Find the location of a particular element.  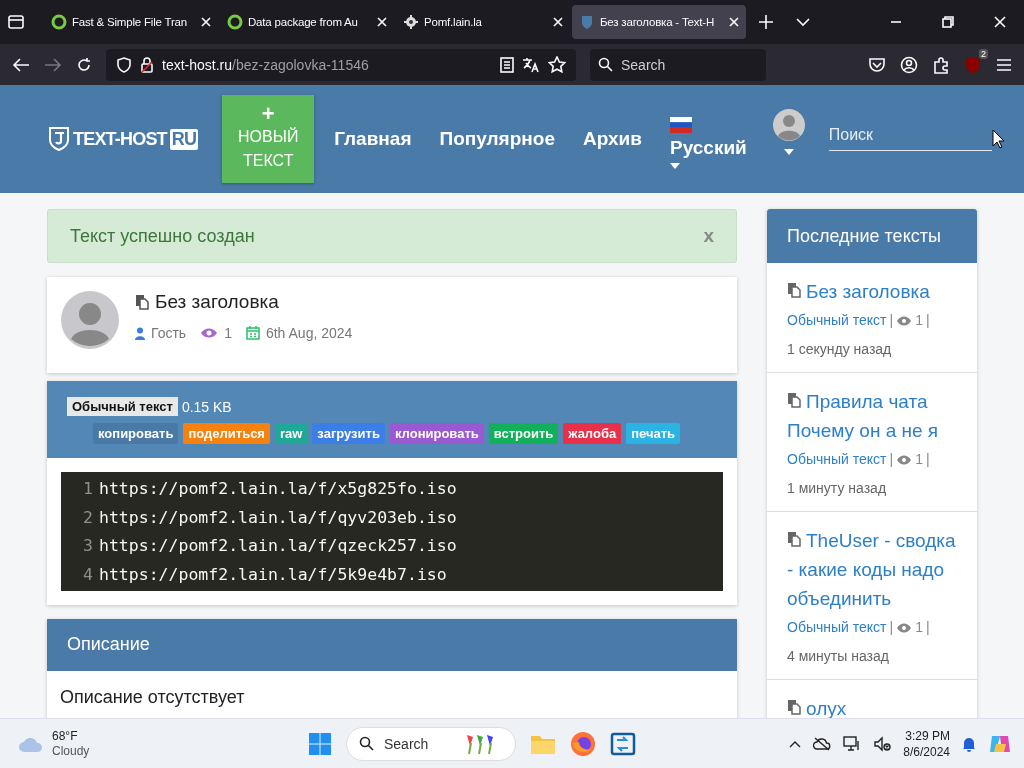

cloud-offline-icon is located at coordinates (822, 743).